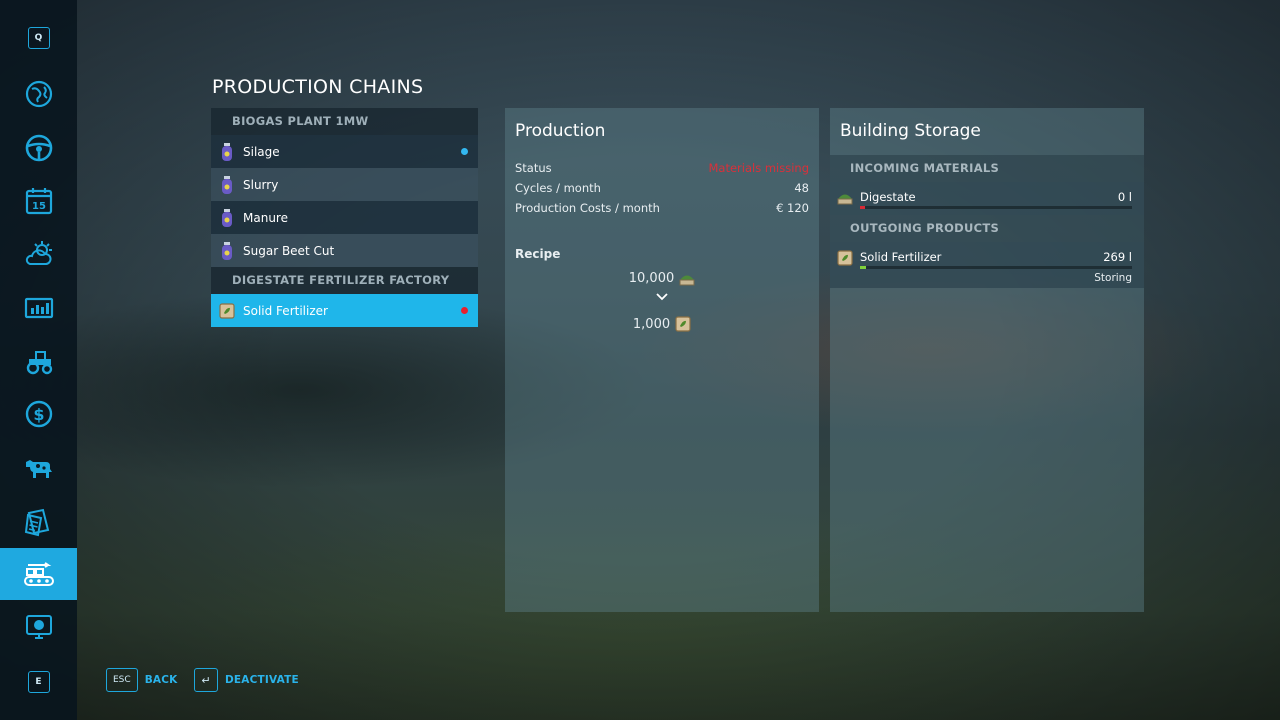 This screenshot has height=720, width=1280. I want to click on calendar-icon: 15, so click(38, 201).